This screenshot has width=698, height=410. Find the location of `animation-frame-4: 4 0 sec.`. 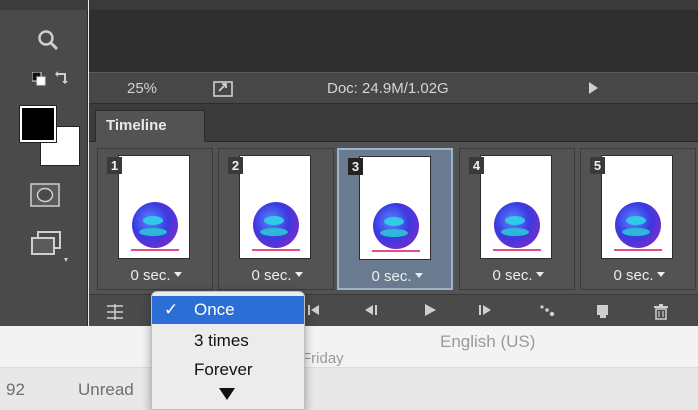

animation-frame-4: 4 0 sec. is located at coordinates (517, 219).